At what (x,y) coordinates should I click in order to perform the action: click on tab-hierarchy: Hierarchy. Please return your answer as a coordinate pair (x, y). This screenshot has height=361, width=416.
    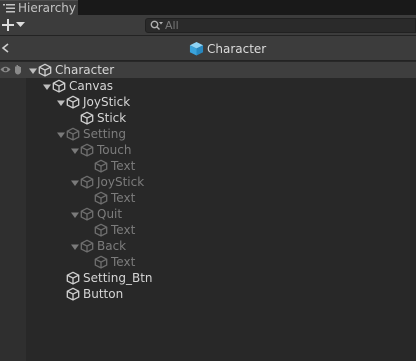
    Looking at the image, I should click on (39, 7).